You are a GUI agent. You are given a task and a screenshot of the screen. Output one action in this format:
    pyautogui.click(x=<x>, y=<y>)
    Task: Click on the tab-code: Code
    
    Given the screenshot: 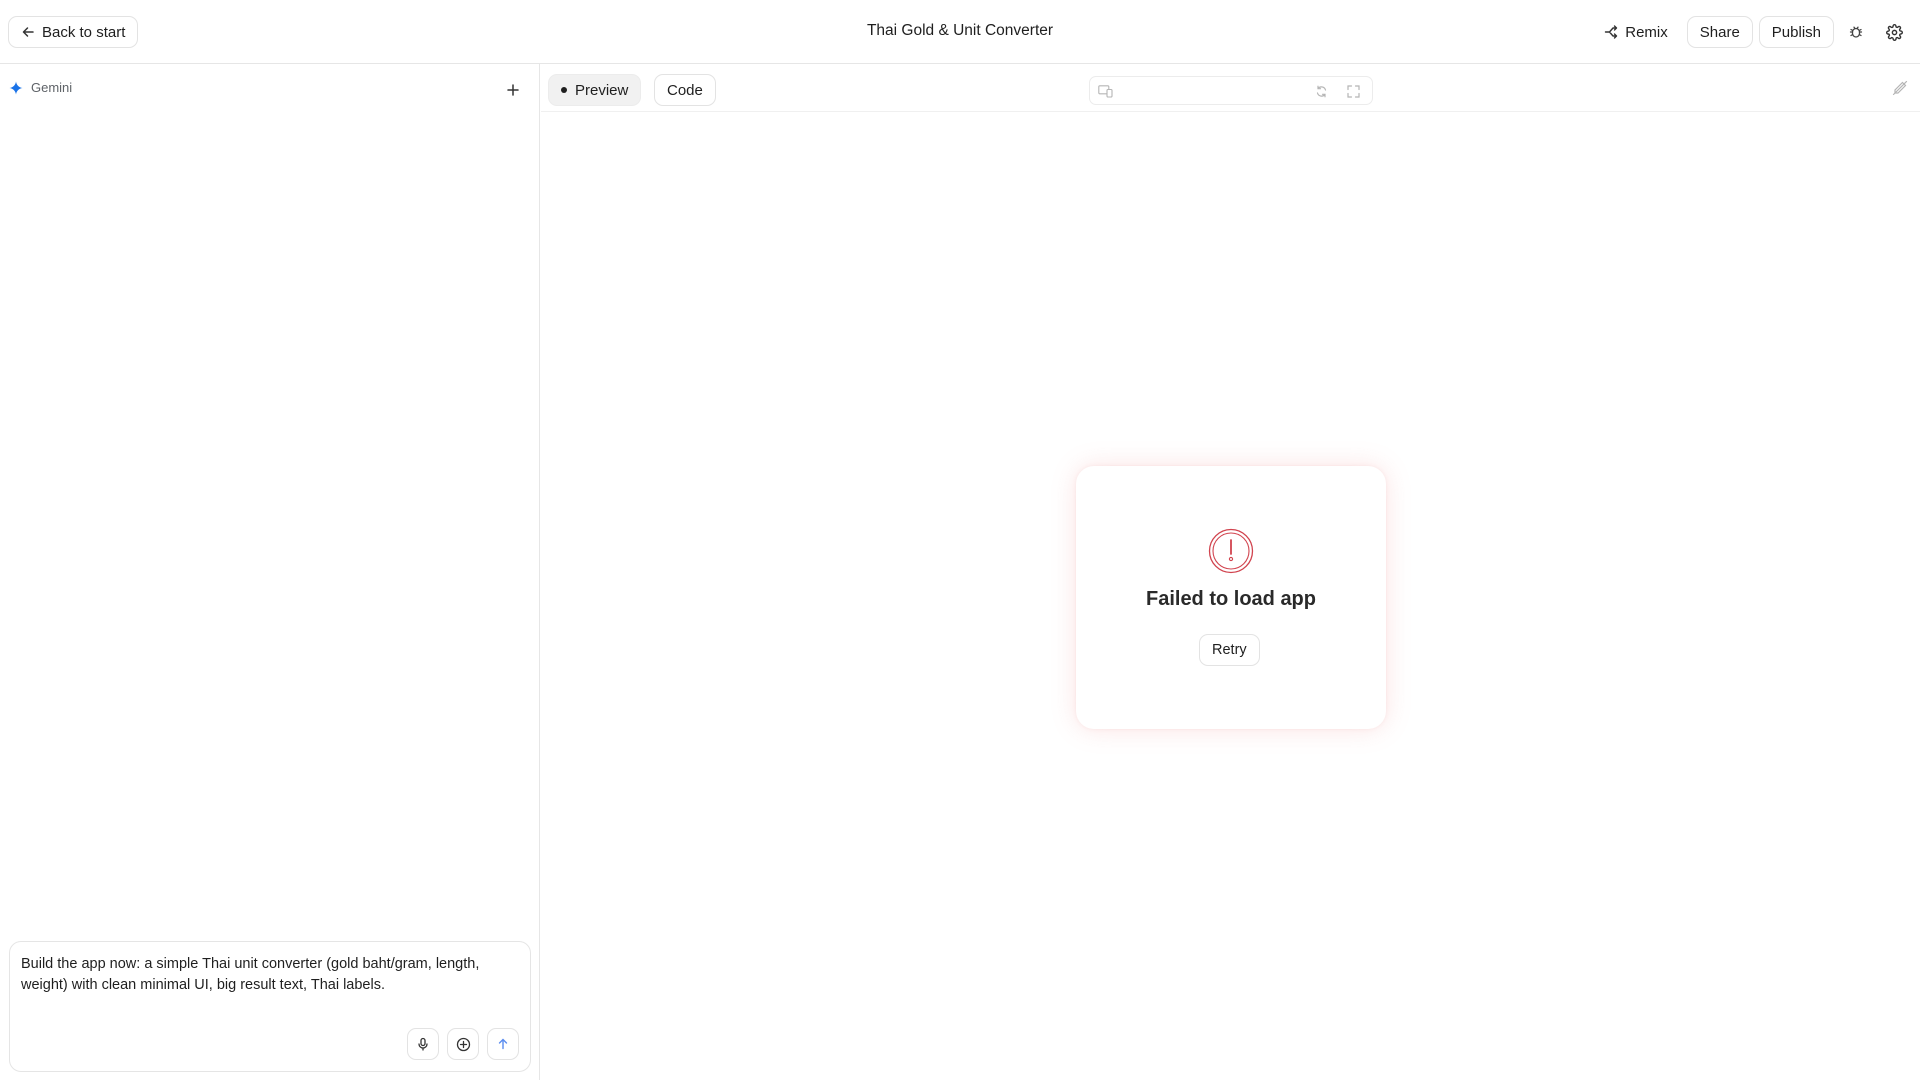 What is the action you would take?
    pyautogui.click(x=685, y=90)
    